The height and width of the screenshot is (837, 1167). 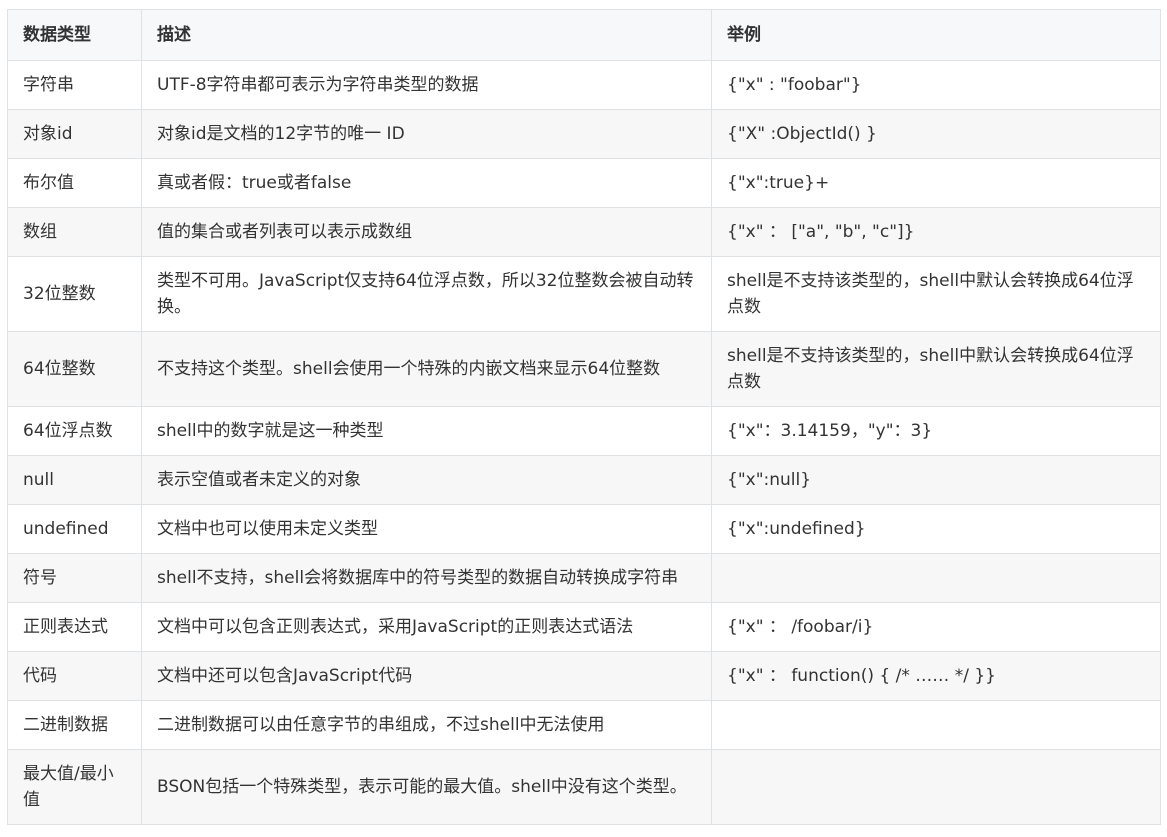 I want to click on table-row: undefined 文档中也可以使用未定义类型 {"x":undefined}, so click(x=584, y=529).